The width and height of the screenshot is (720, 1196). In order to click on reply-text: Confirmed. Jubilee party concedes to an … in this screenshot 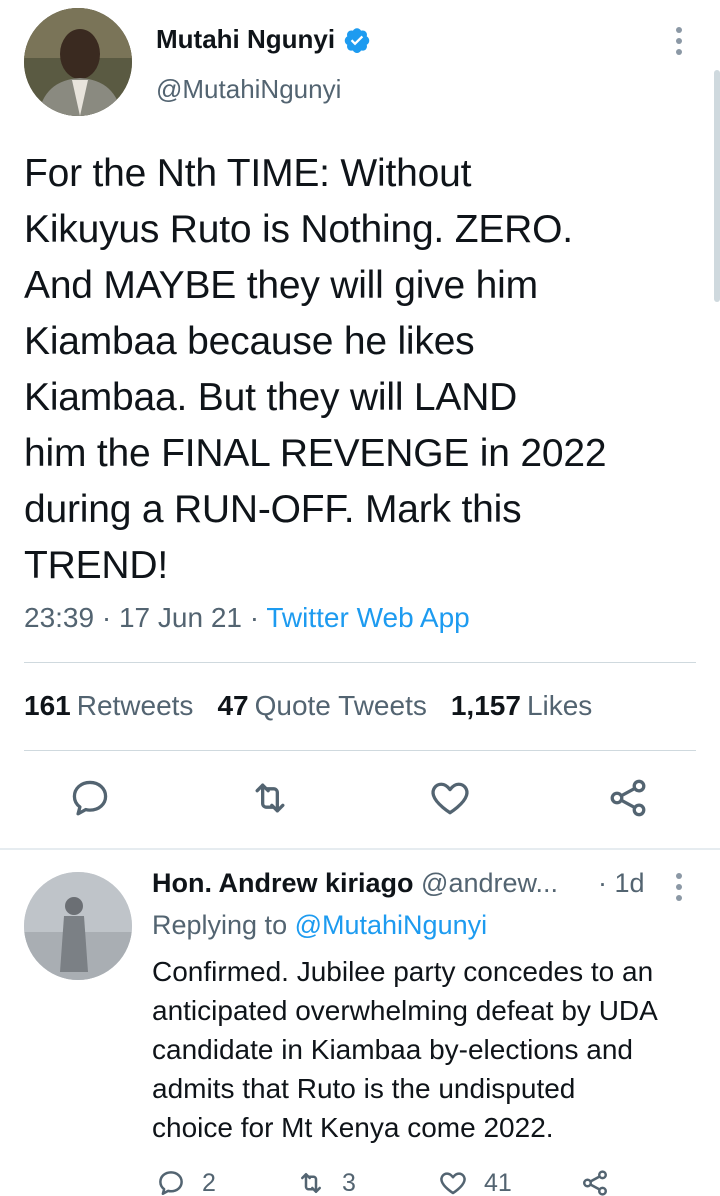, I will do `click(405, 1049)`.